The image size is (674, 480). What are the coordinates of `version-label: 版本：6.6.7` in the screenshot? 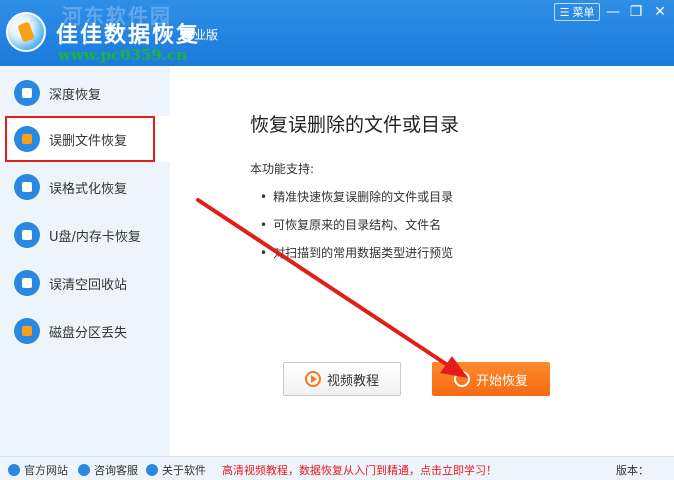 It's located at (632, 472).